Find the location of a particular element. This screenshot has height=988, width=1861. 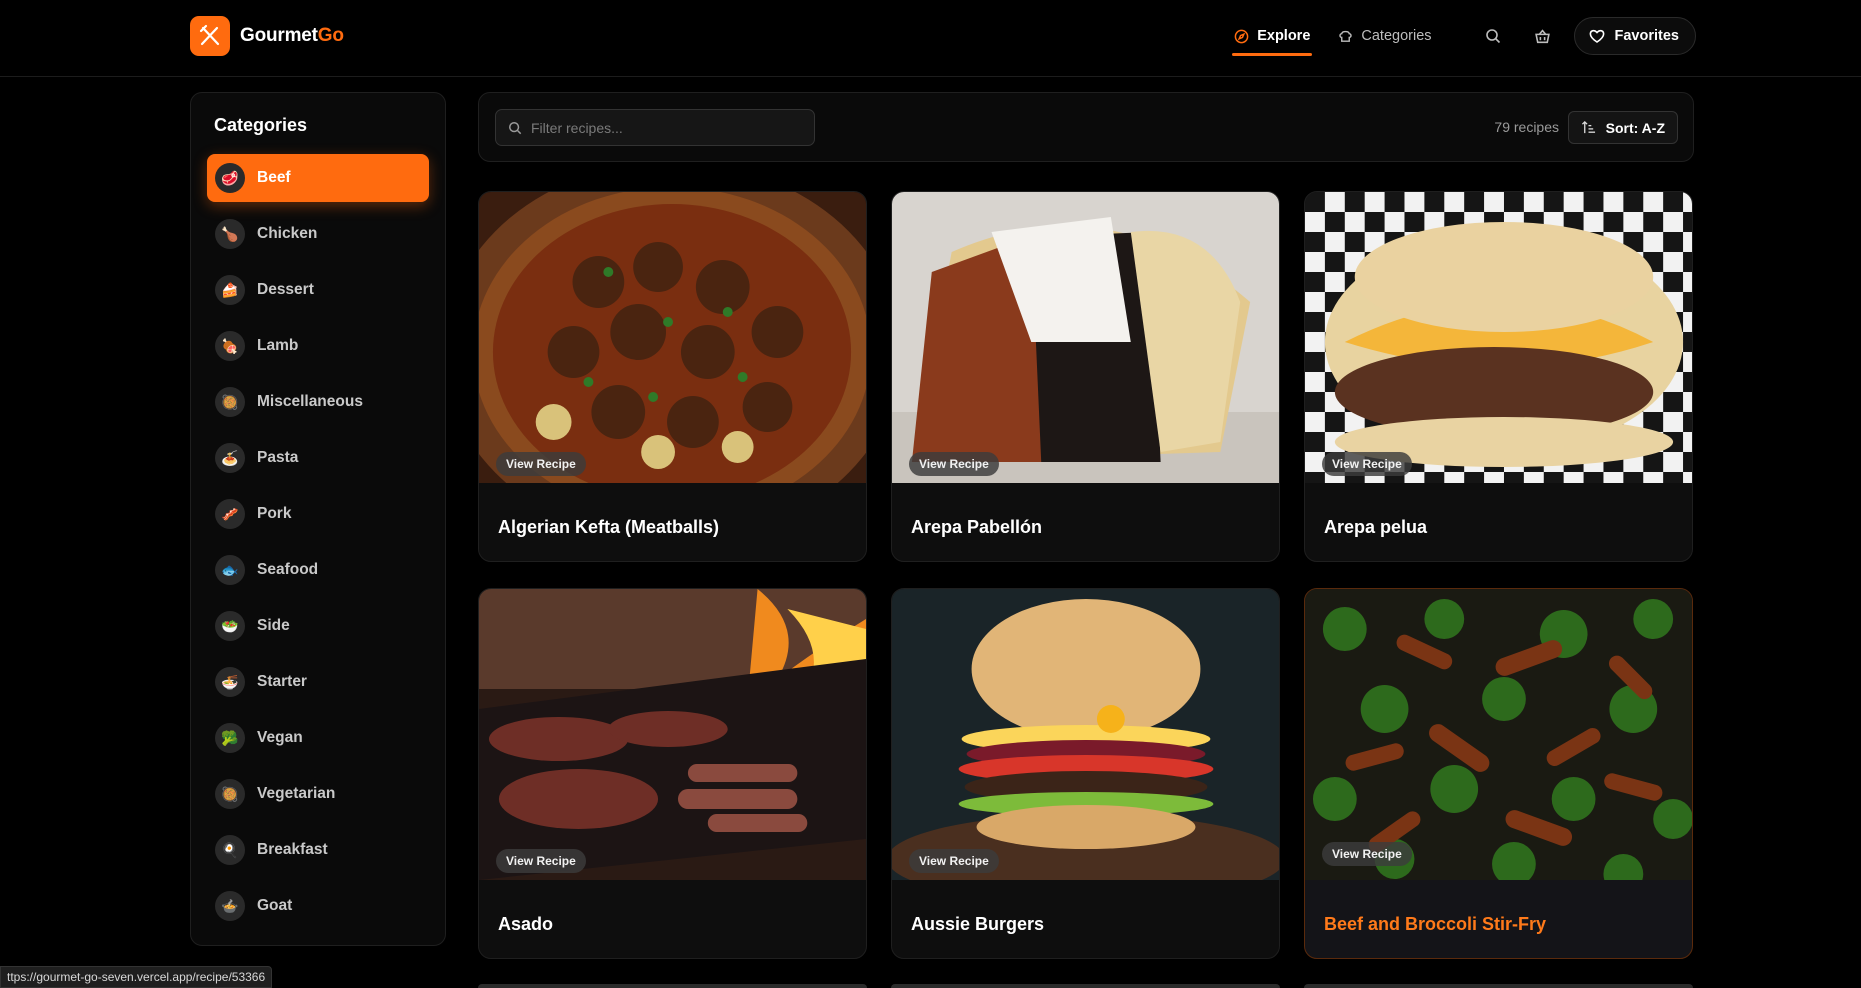

recipe-card: View Recipe Arepa pelua is located at coordinates (1498, 376).